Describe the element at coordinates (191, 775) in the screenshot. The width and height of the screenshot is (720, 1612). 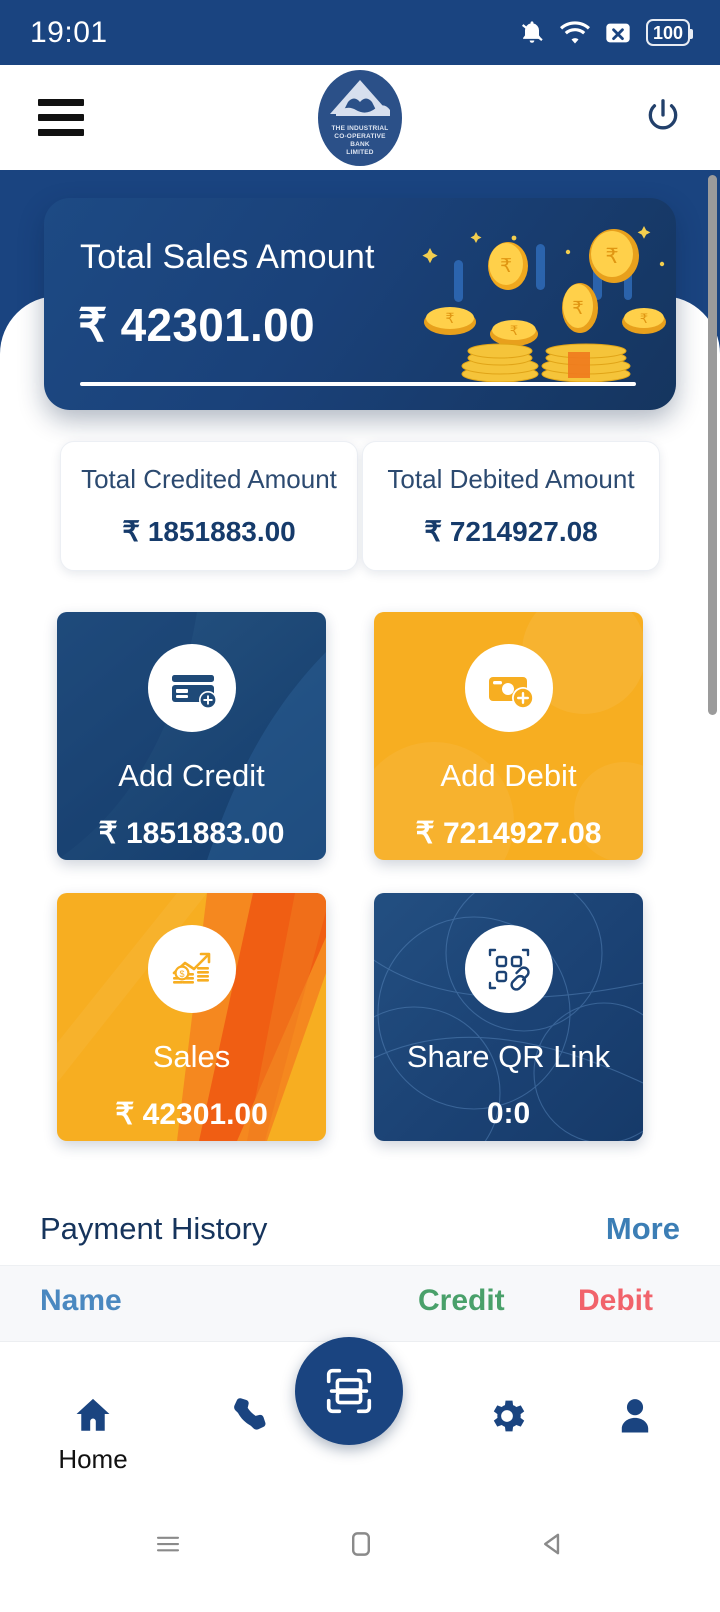
I see `add-credit-label: Add Credit` at that location.